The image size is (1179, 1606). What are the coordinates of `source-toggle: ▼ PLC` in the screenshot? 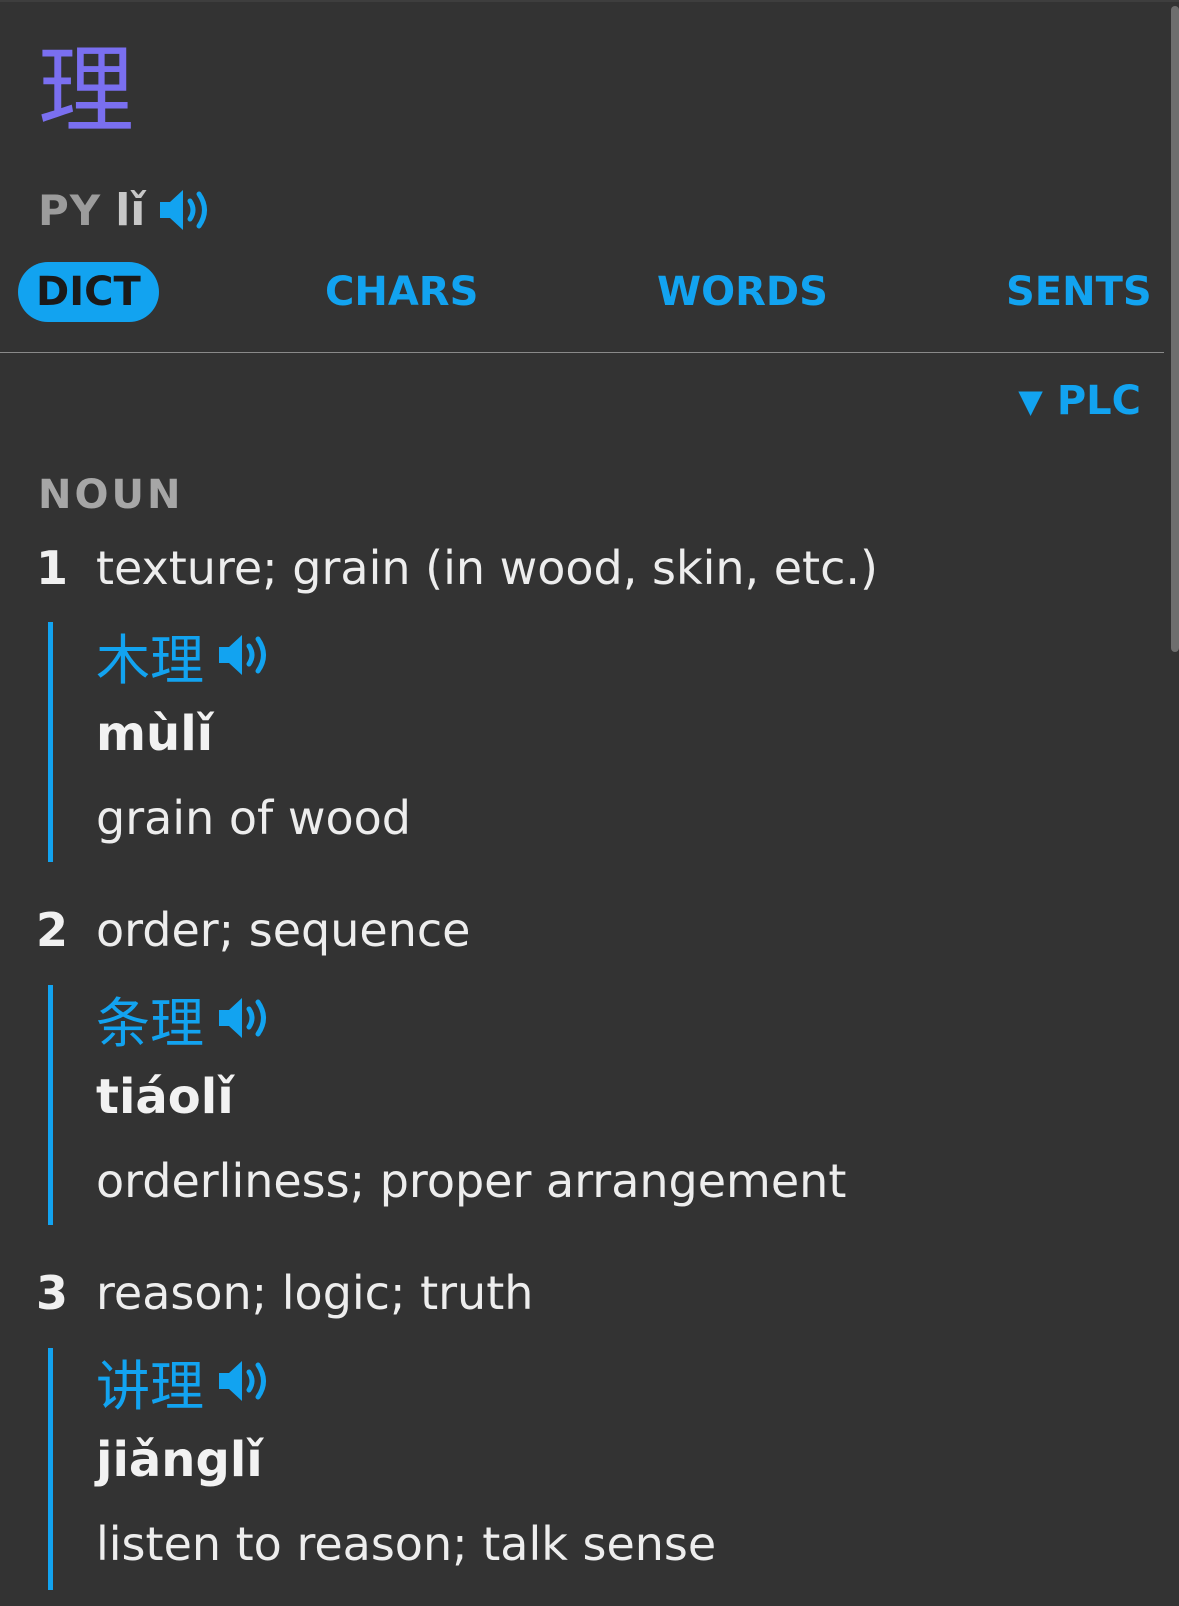 It's located at (1079, 401).